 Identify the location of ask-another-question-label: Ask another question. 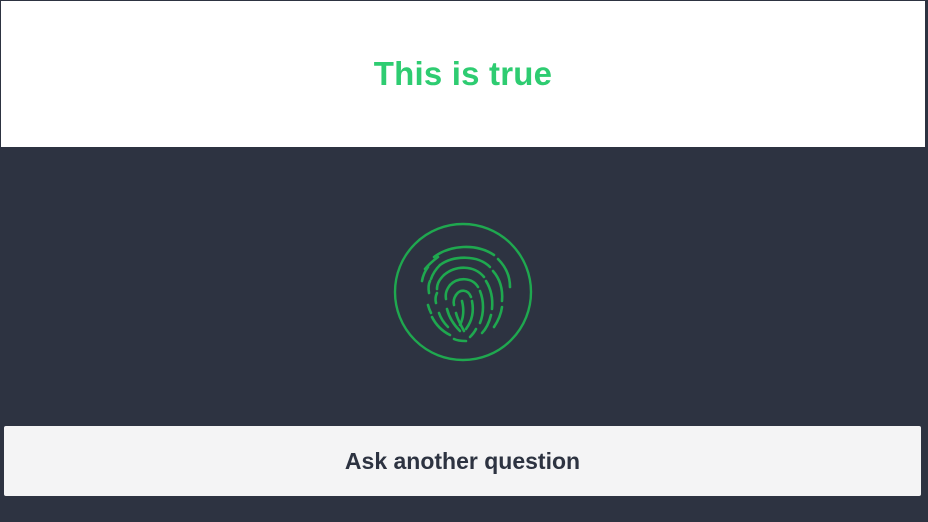
(462, 460).